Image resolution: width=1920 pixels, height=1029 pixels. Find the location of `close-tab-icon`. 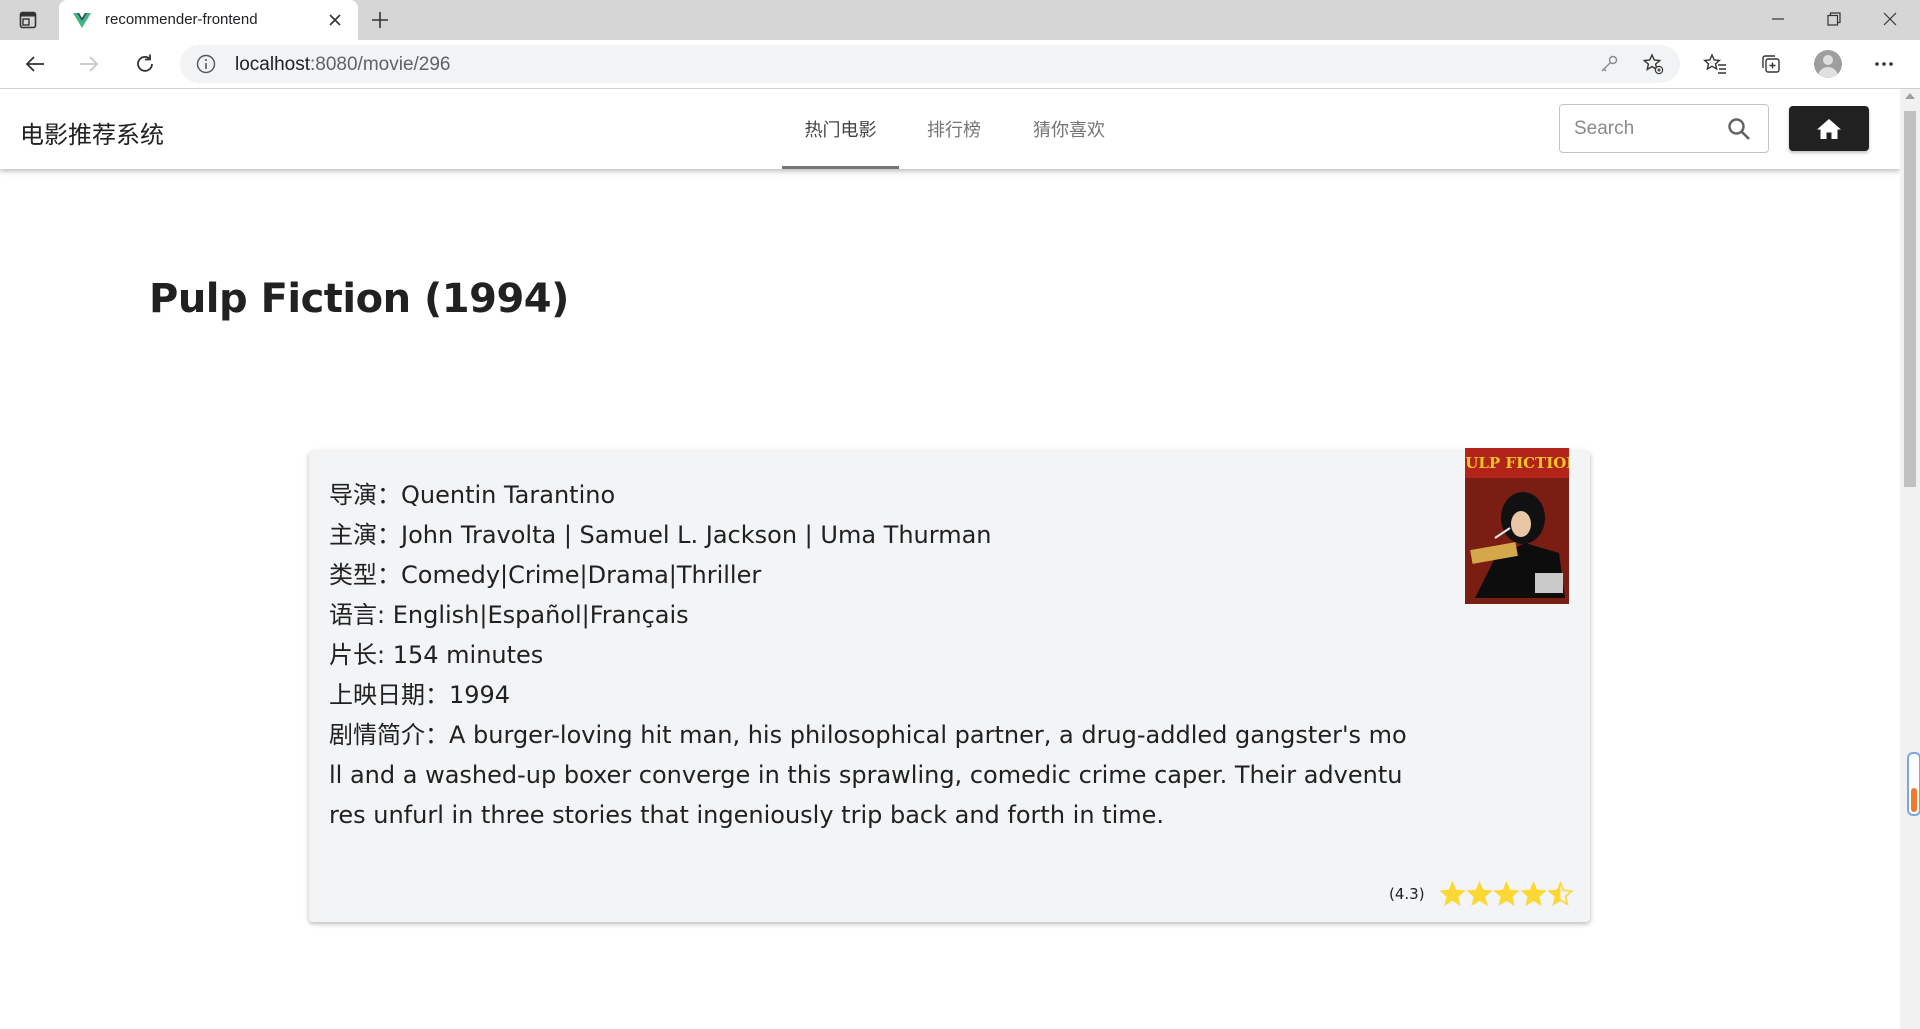

close-tab-icon is located at coordinates (335, 20).